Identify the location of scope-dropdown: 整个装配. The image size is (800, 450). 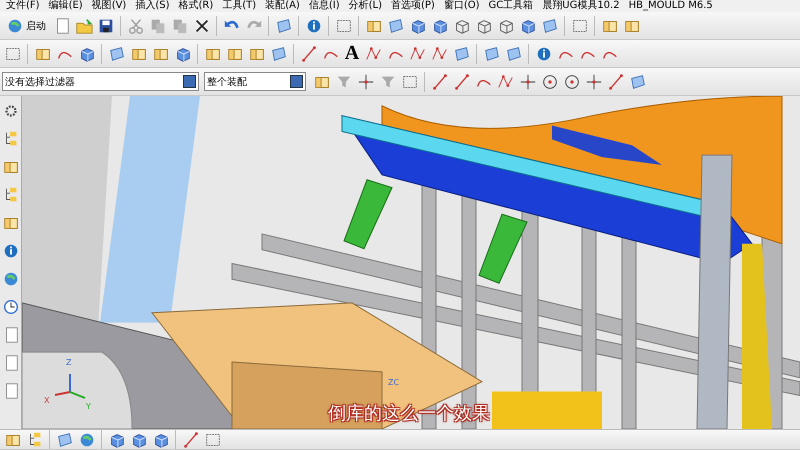
(255, 81).